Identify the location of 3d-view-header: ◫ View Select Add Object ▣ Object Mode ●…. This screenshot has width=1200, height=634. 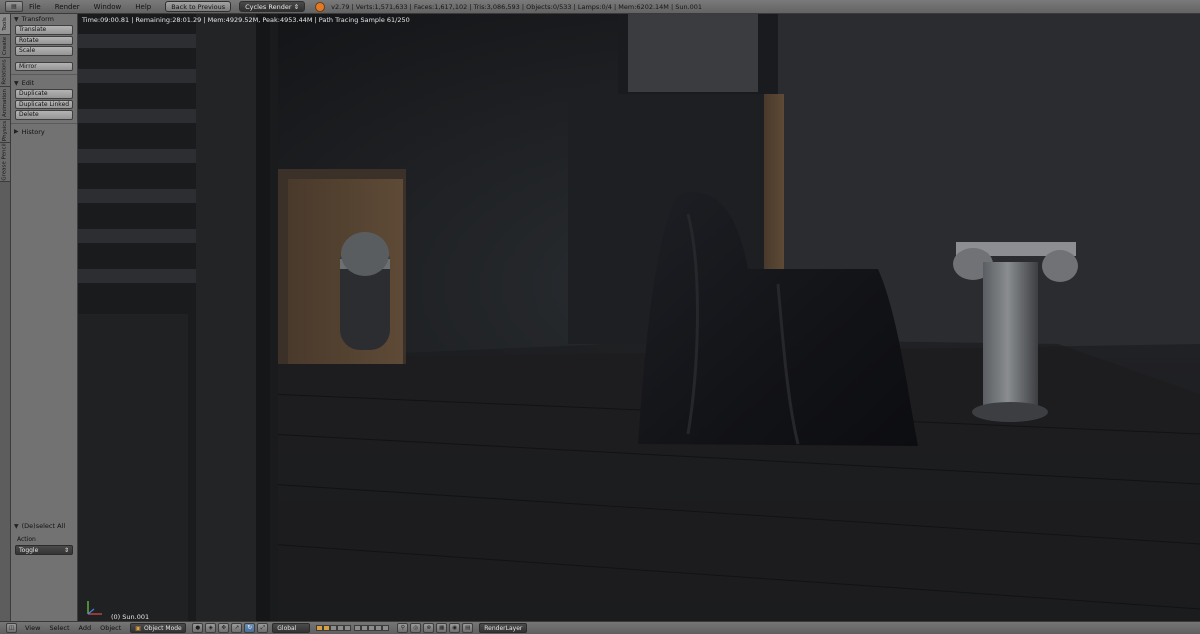
(600, 627).